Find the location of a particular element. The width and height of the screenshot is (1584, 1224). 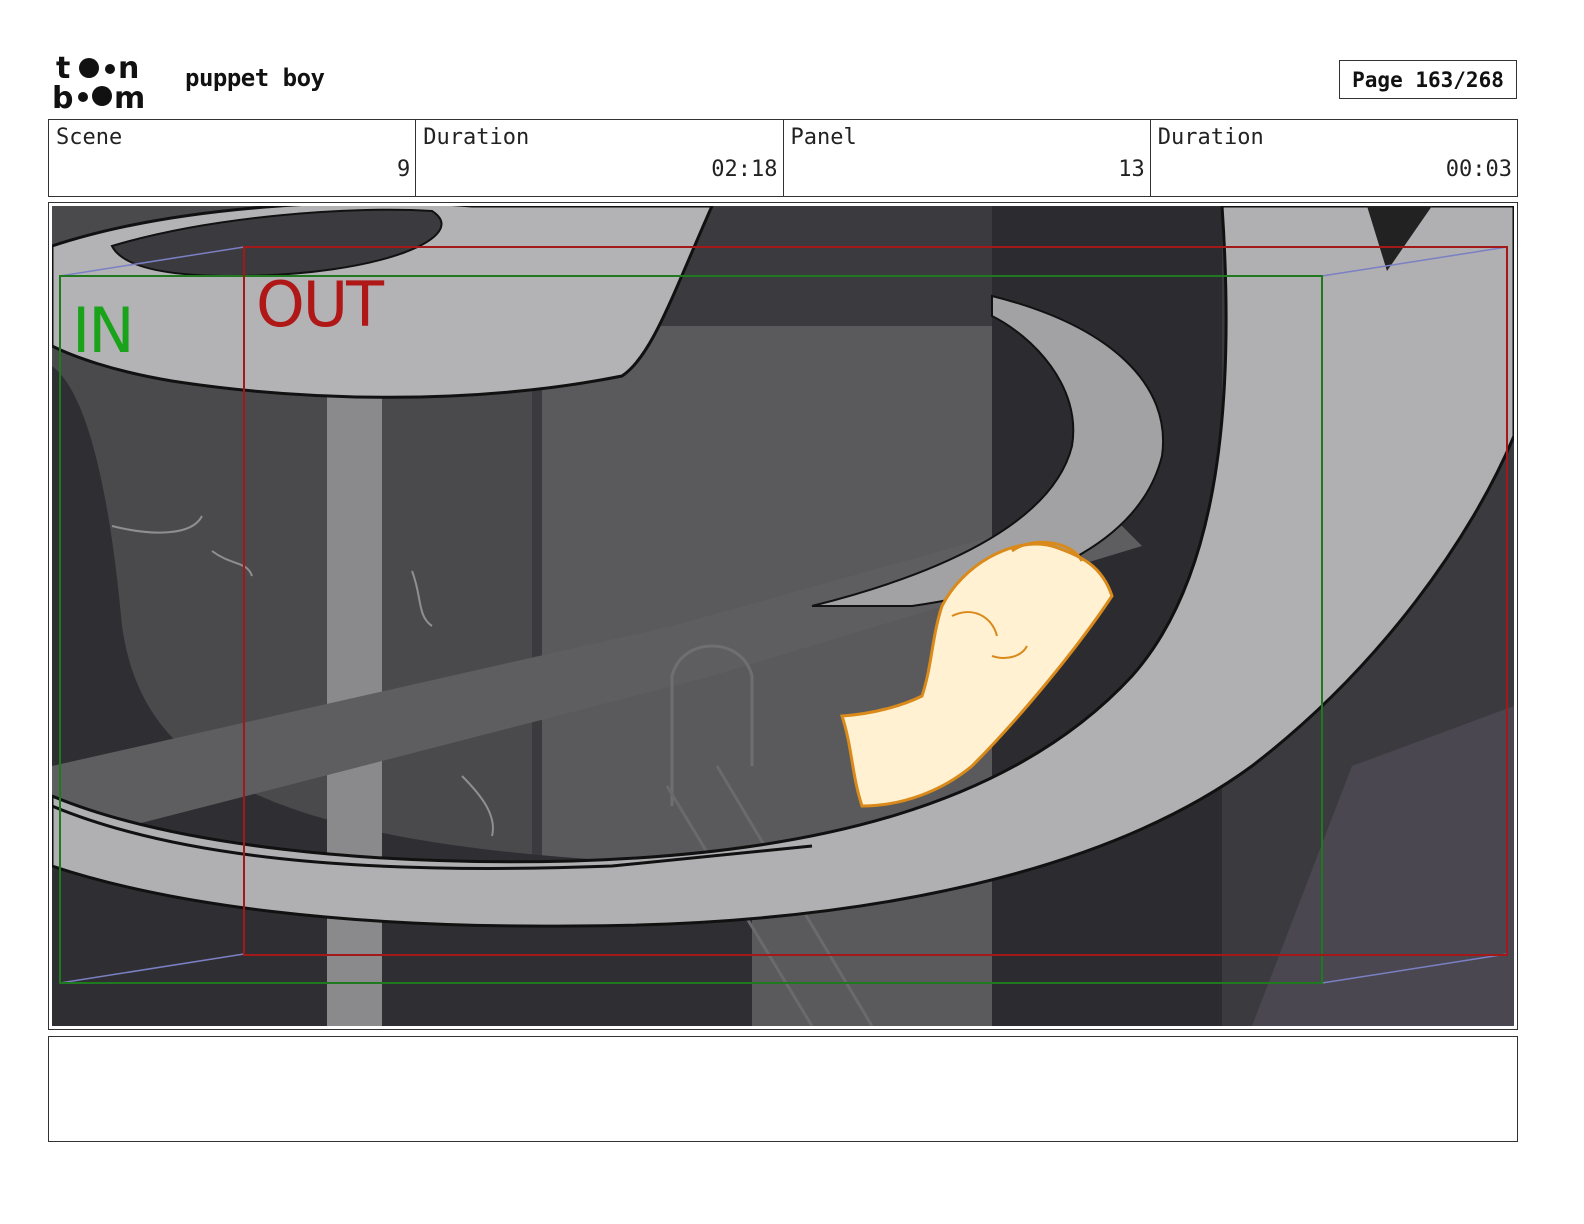

scene-duration-label: Duration is located at coordinates (476, 137).